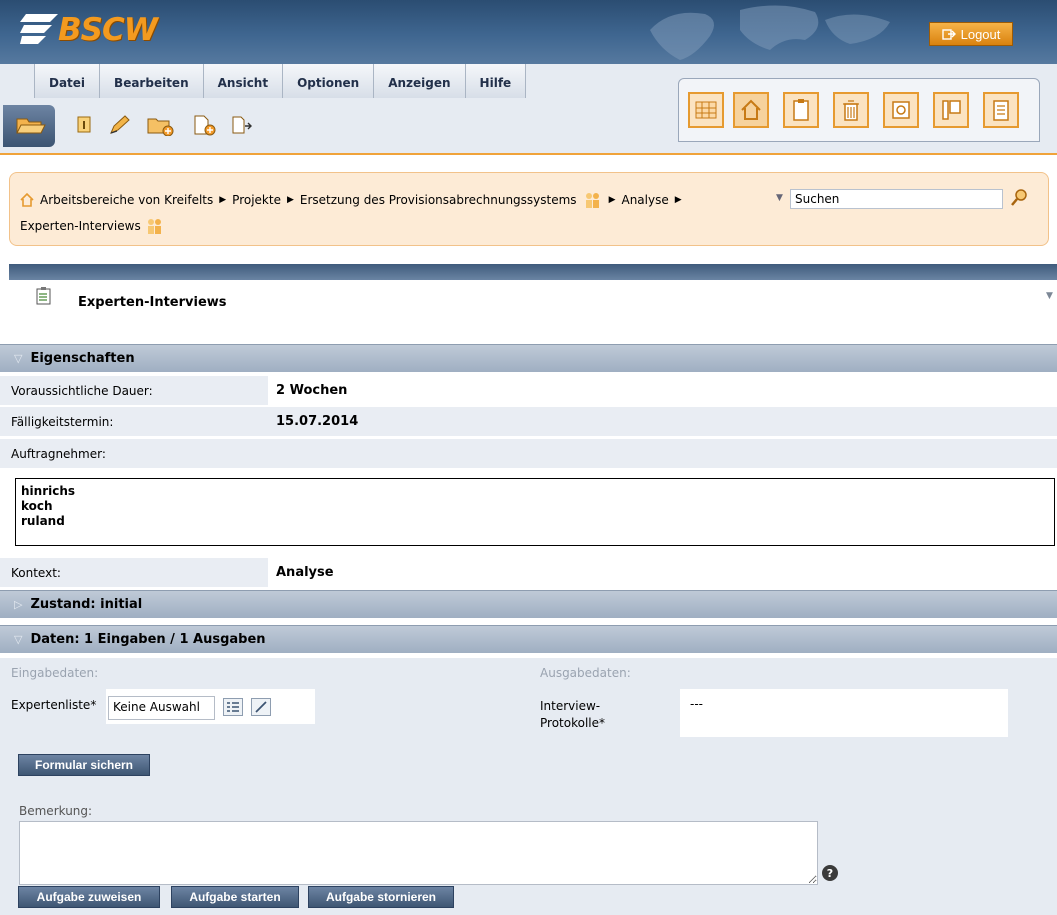 This screenshot has width=1057, height=915. Describe the element at coordinates (84, 765) in the screenshot. I see `save-form-button: Formular sichern` at that location.